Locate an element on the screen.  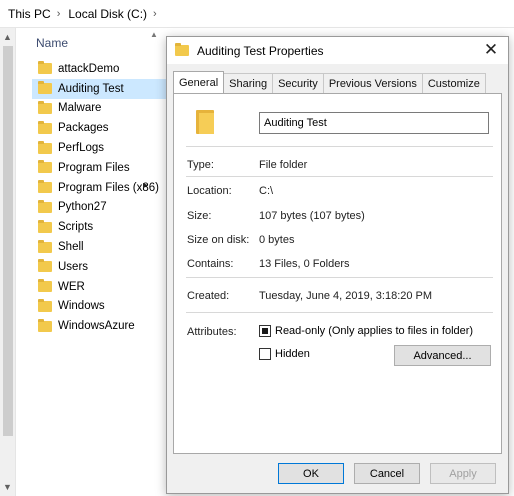
file-list-item: attackDemo is located at coordinates (99, 69).